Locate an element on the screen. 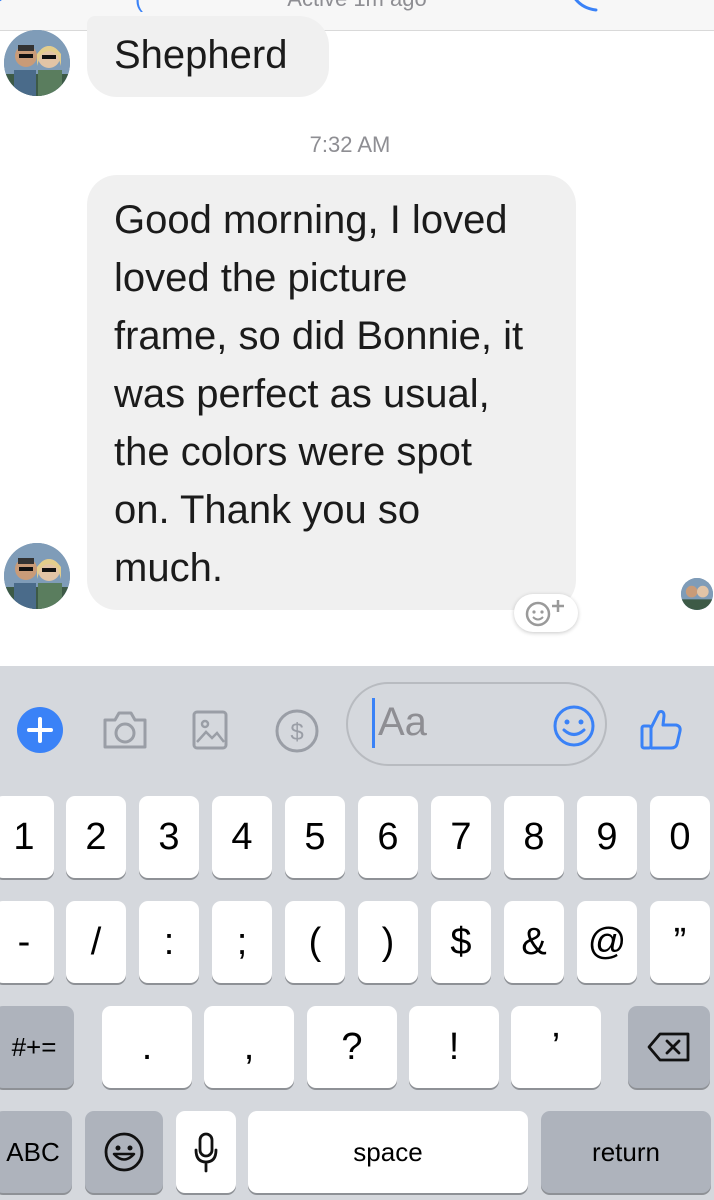 This screenshot has height=1200, width=714. message-timestamp: 7:32 AM is located at coordinates (350, 144).